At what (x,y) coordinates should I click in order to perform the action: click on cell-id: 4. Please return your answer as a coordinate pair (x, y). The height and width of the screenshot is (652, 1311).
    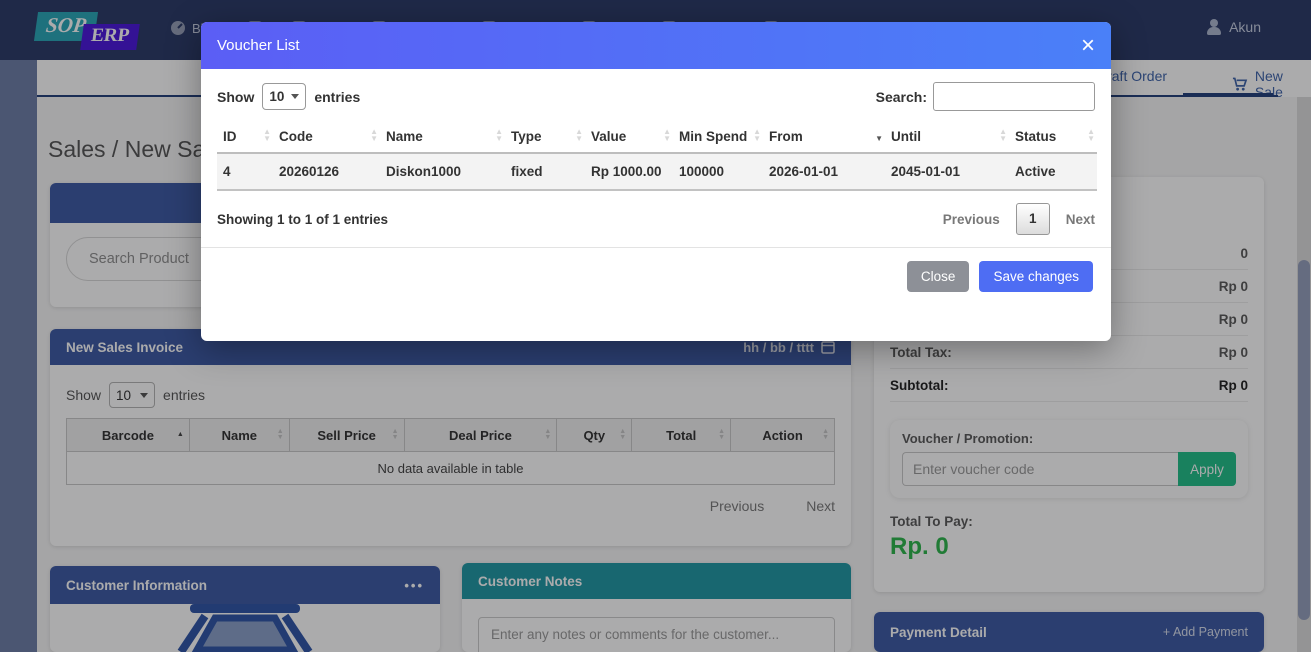
    Looking at the image, I should click on (245, 172).